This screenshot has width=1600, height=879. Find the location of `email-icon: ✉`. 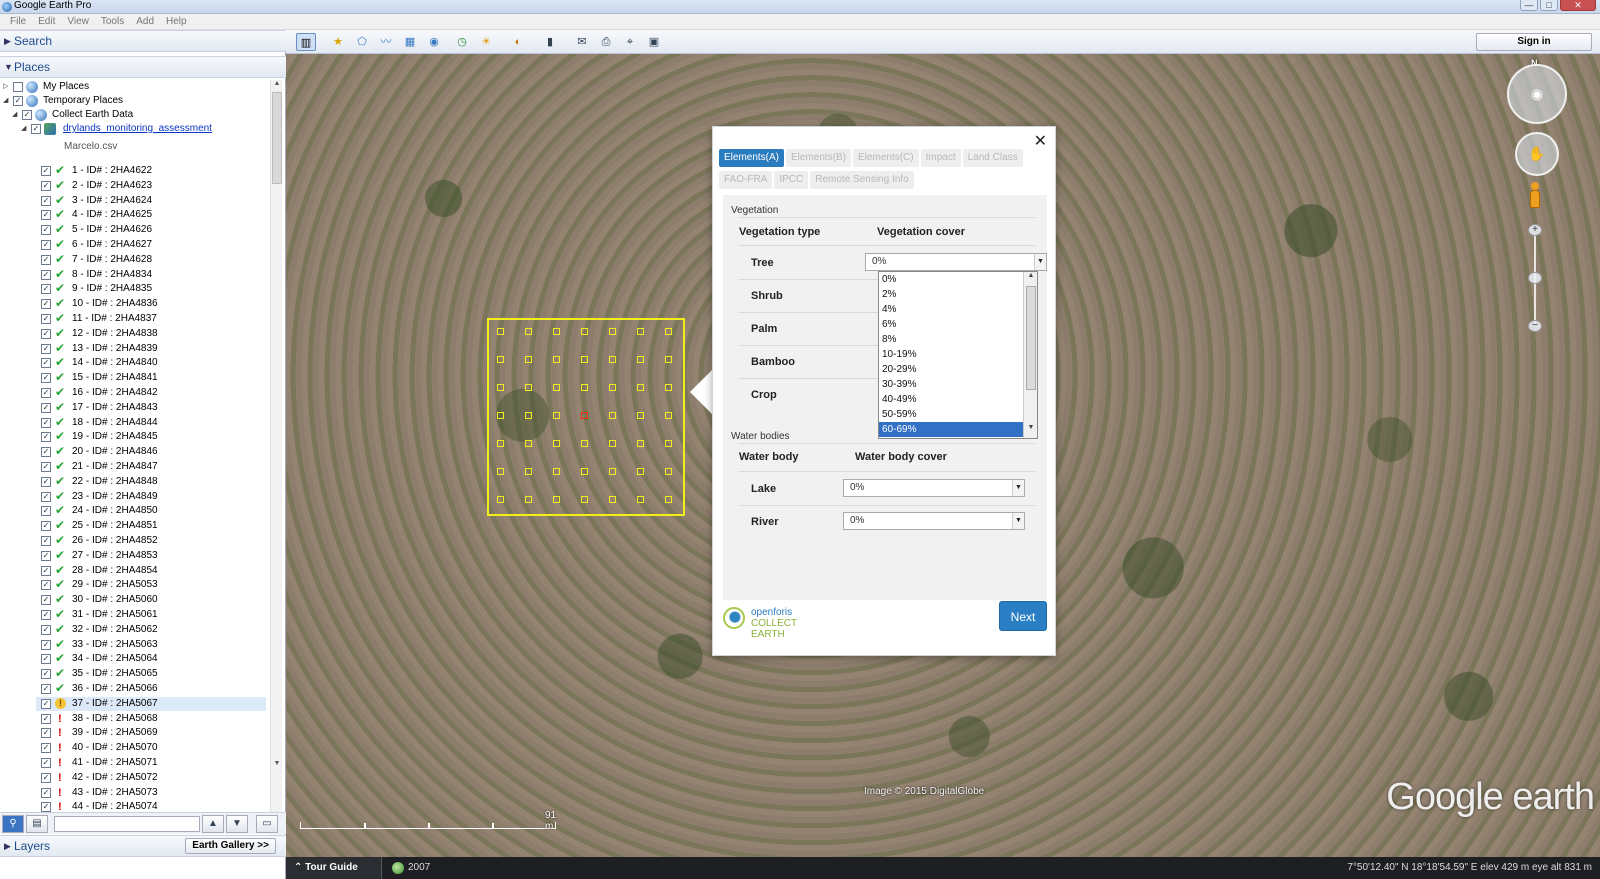

email-icon: ✉ is located at coordinates (582, 42).